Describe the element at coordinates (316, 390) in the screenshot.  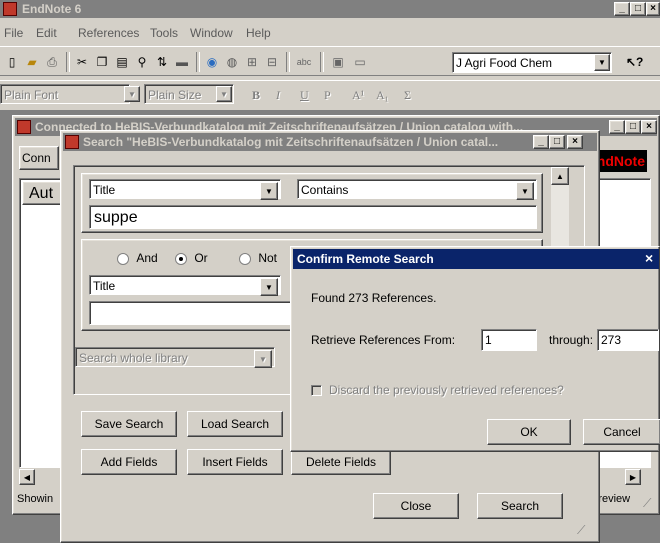
I see `discard-checkbox` at that location.